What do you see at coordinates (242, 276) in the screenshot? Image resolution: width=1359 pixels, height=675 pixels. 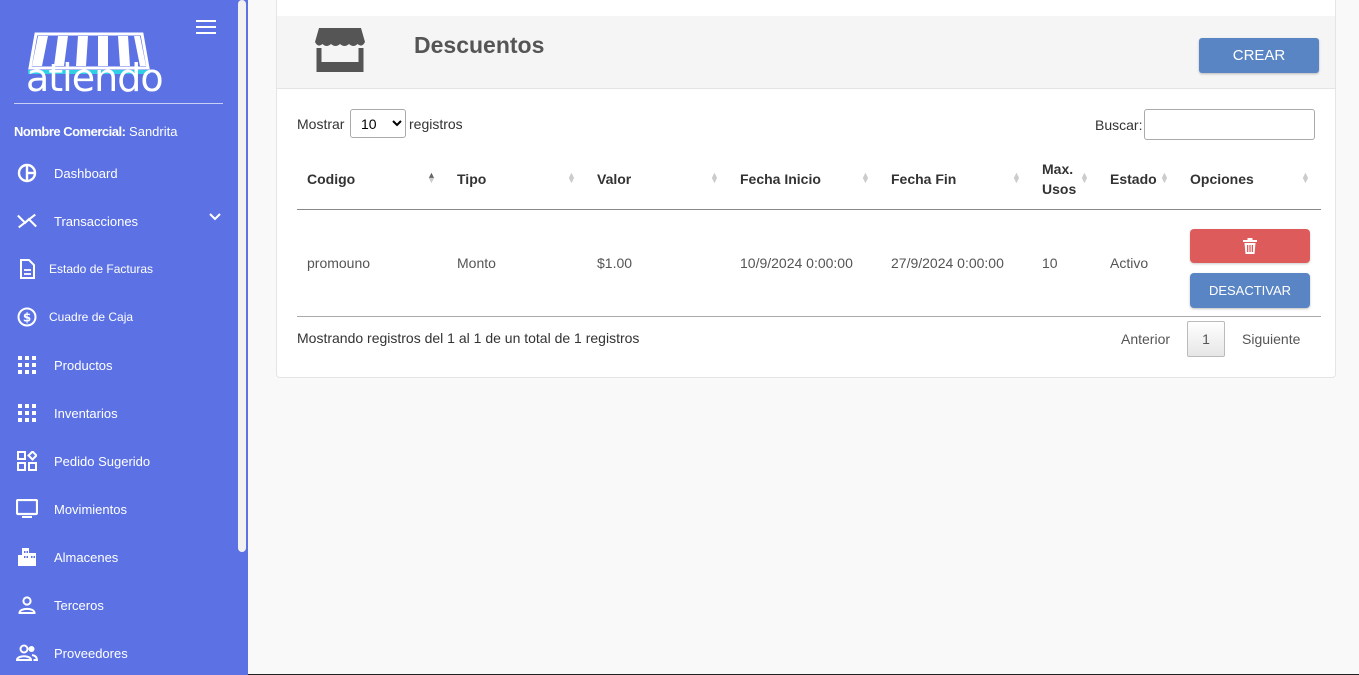 I see `sidebar-scrollbar` at bounding box center [242, 276].